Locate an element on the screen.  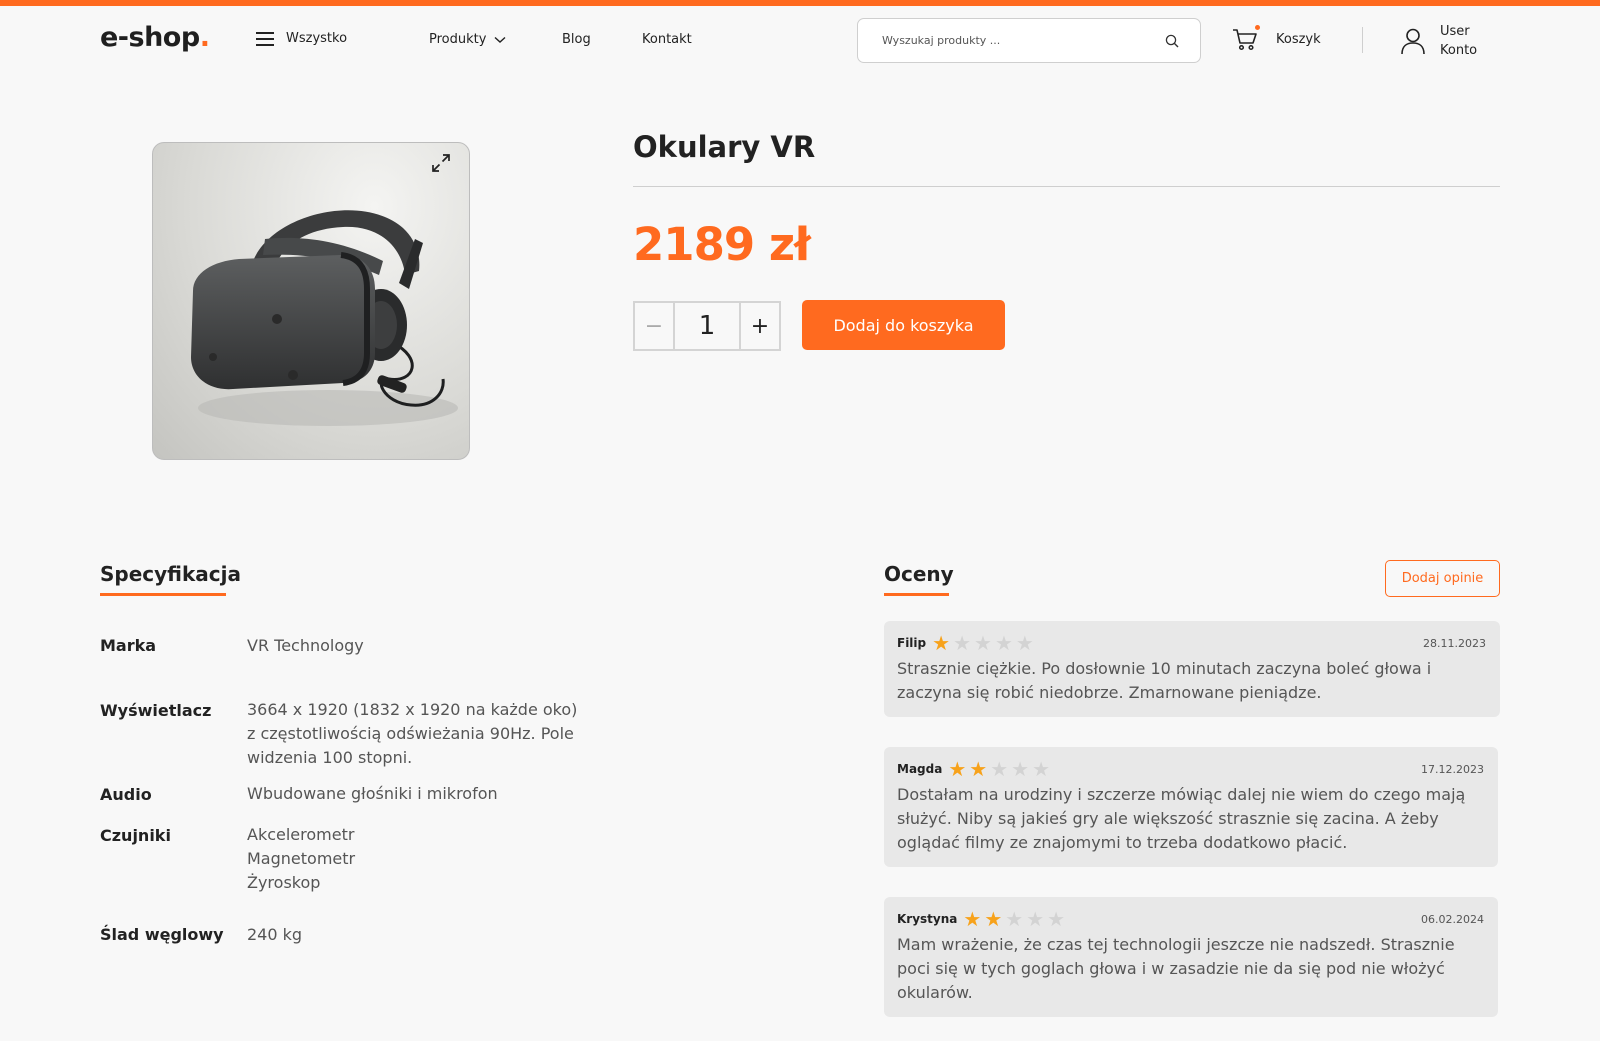
nav-contact: Kontakt is located at coordinates (667, 39).